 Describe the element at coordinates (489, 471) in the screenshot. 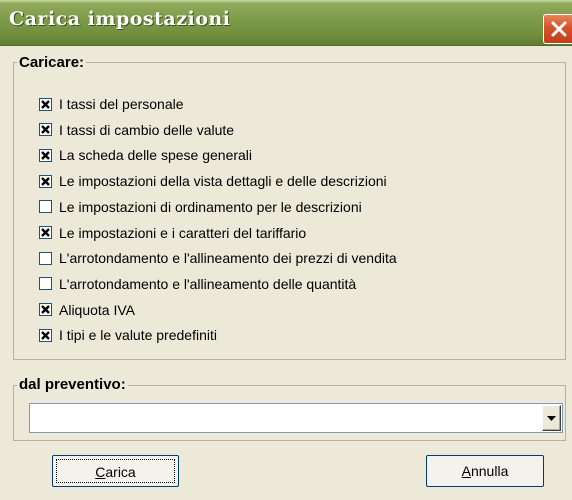

I see `cancel-button-label: nnulla` at that location.